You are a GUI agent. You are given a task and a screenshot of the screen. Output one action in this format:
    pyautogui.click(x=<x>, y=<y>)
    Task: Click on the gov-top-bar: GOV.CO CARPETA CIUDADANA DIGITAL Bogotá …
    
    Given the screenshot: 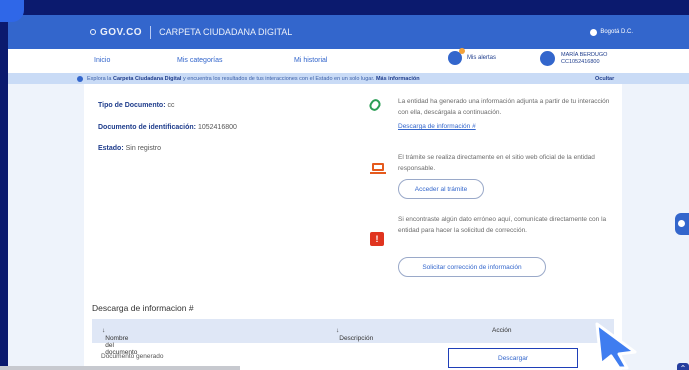 What is the action you would take?
    pyautogui.click(x=348, y=32)
    